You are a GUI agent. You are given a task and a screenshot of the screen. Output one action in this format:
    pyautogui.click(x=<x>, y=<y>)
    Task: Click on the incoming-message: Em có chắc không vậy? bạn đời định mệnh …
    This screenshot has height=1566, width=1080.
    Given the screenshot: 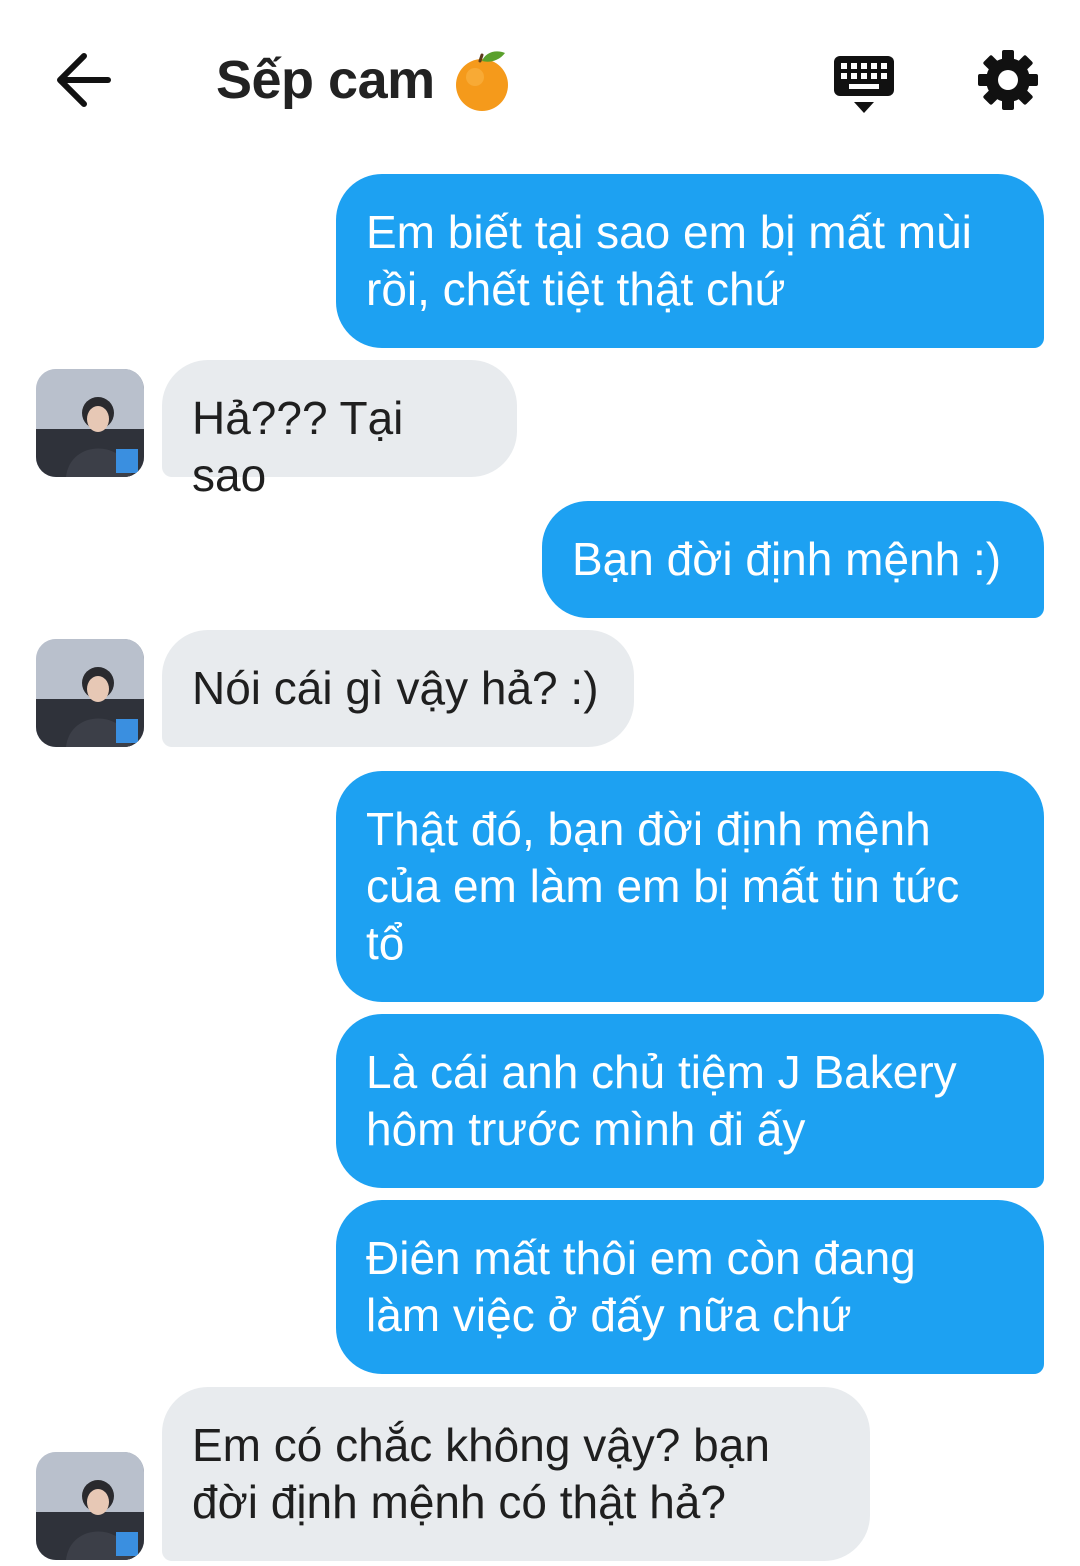 What is the action you would take?
    pyautogui.click(x=516, y=1474)
    